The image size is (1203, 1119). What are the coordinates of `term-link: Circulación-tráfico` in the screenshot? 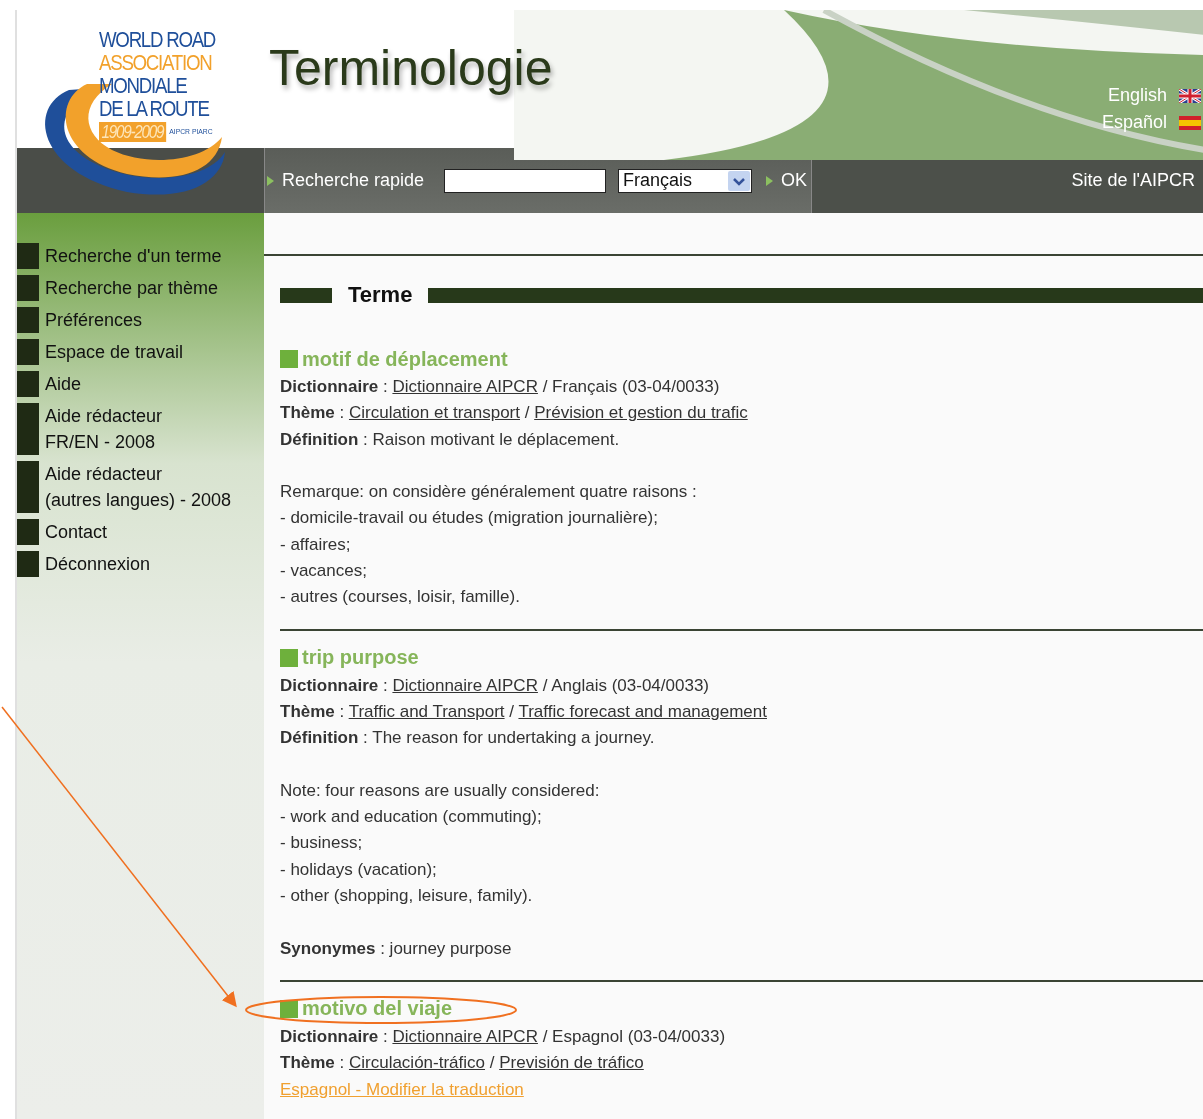 It's located at (416, 1063).